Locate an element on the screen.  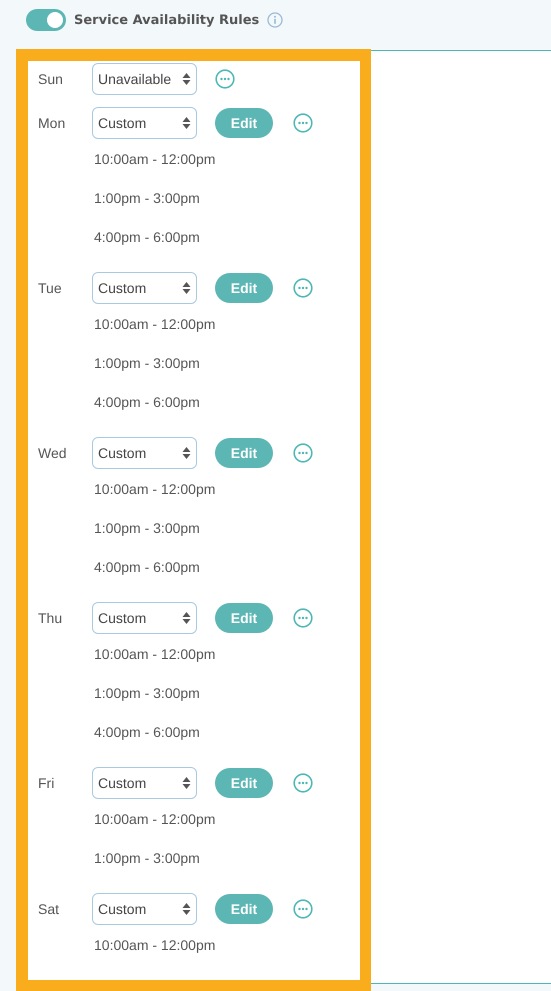
info-icon is located at coordinates (275, 20).